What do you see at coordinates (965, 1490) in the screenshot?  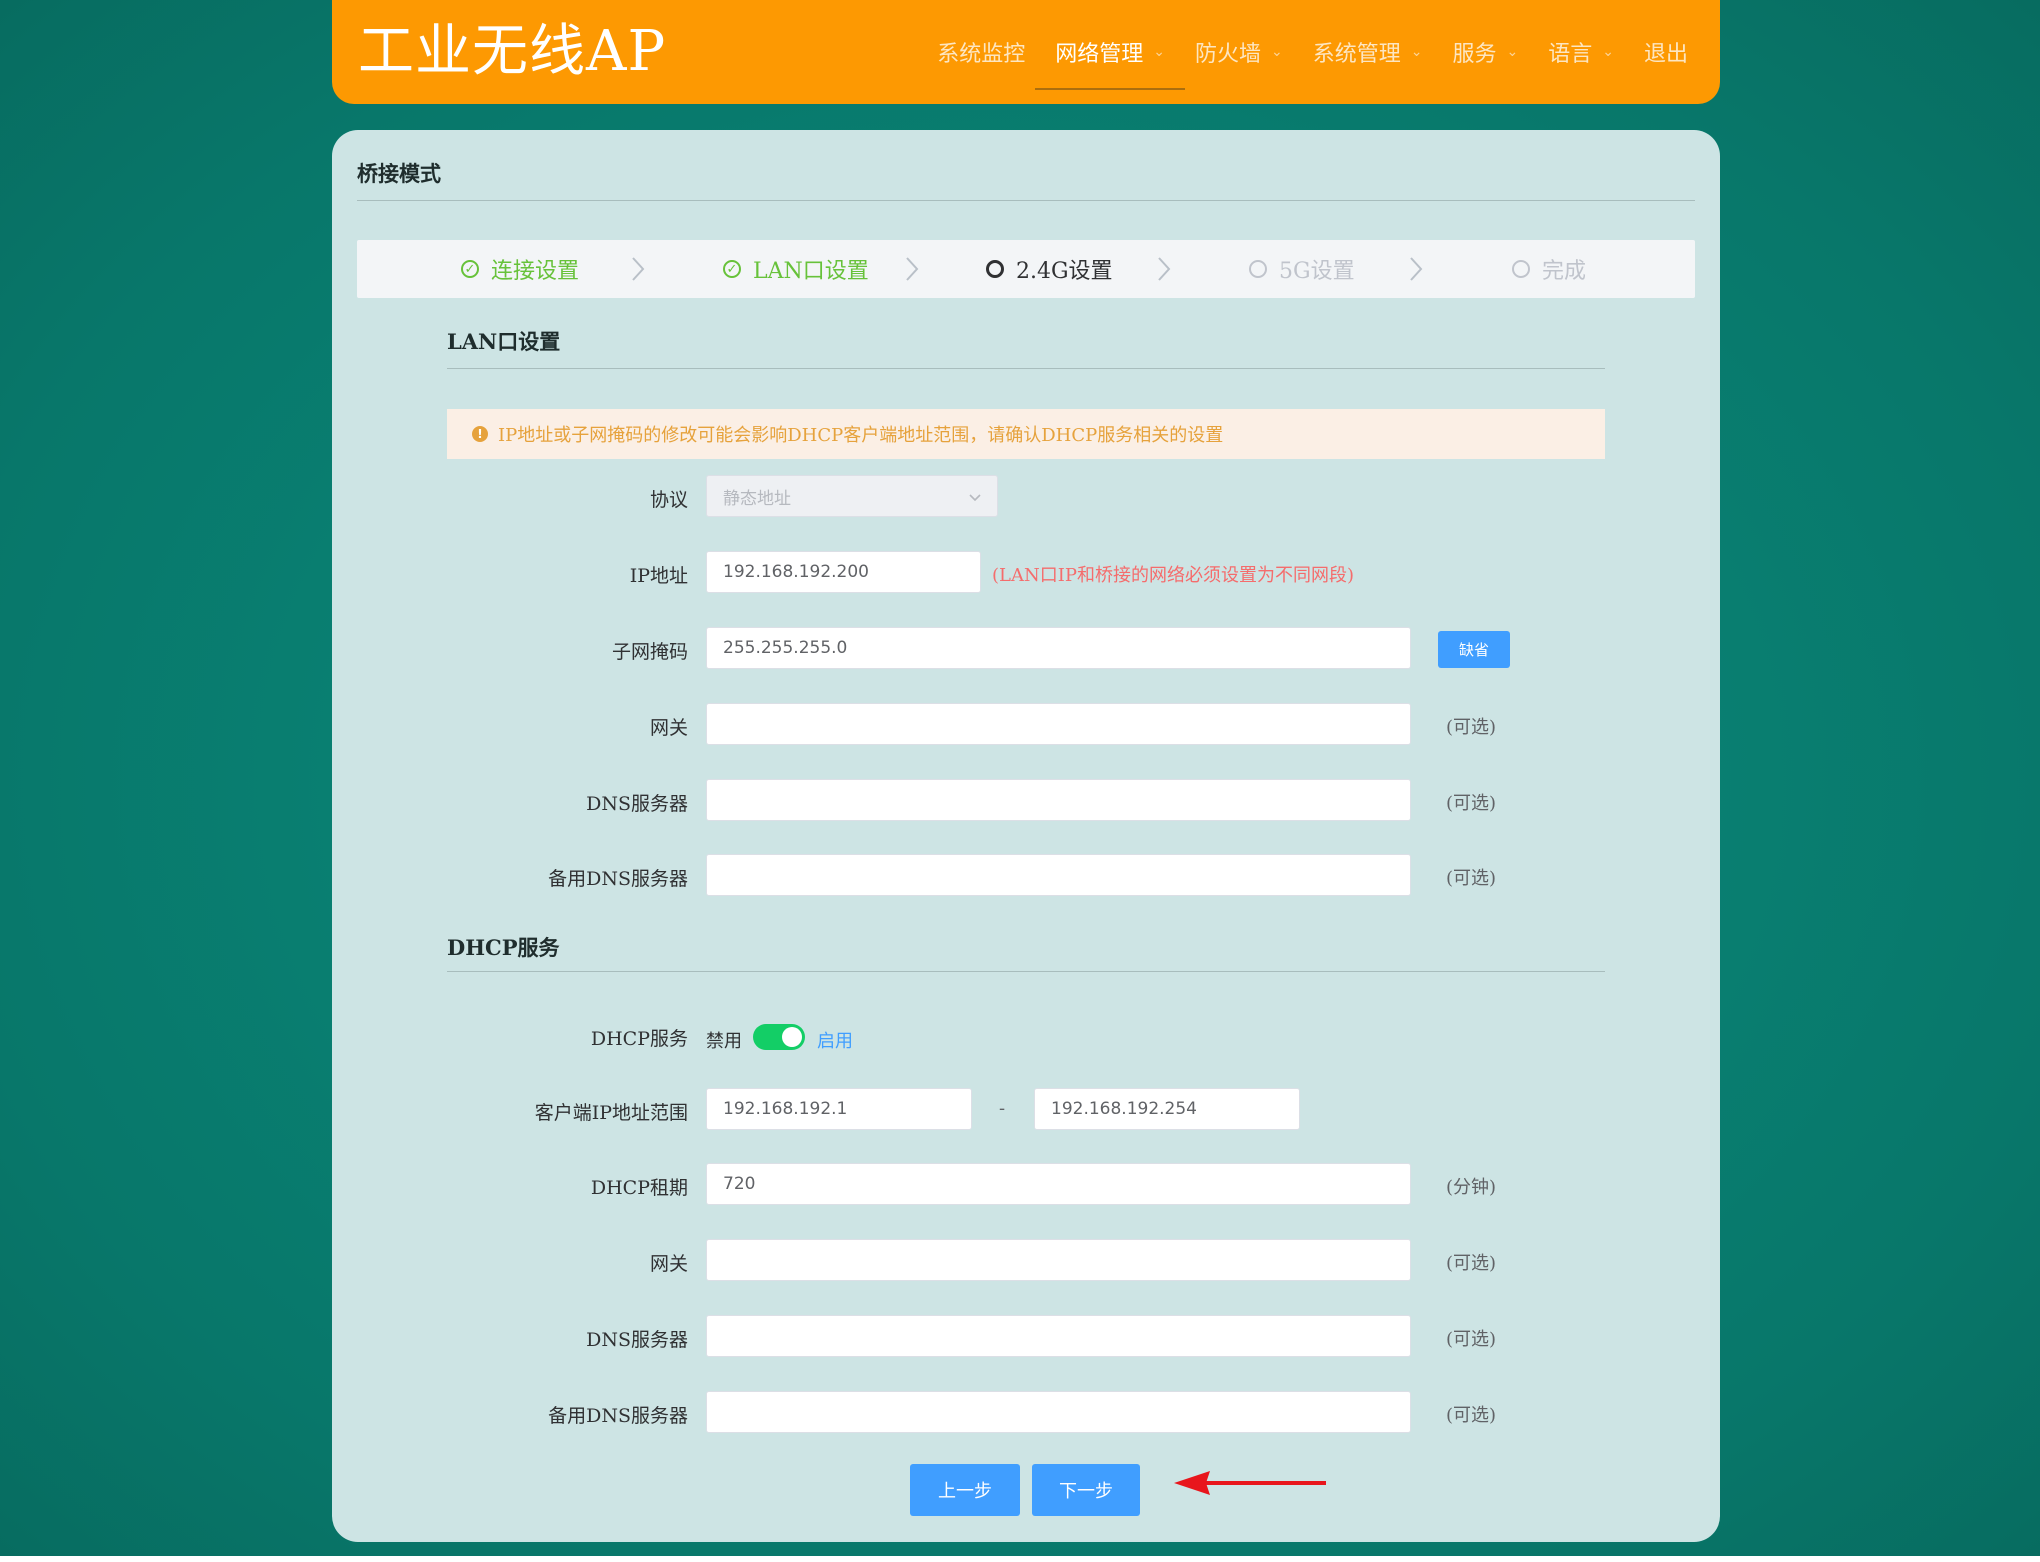 I see `prev-step-button: 上一步` at bounding box center [965, 1490].